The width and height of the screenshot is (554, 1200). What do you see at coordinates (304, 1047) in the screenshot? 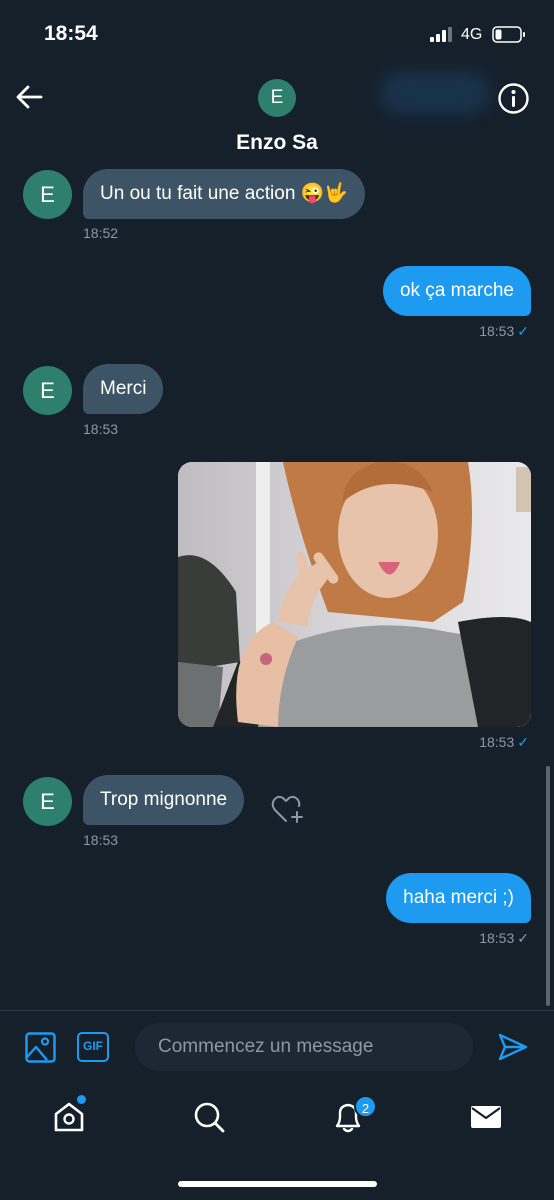
I see `message-input` at bounding box center [304, 1047].